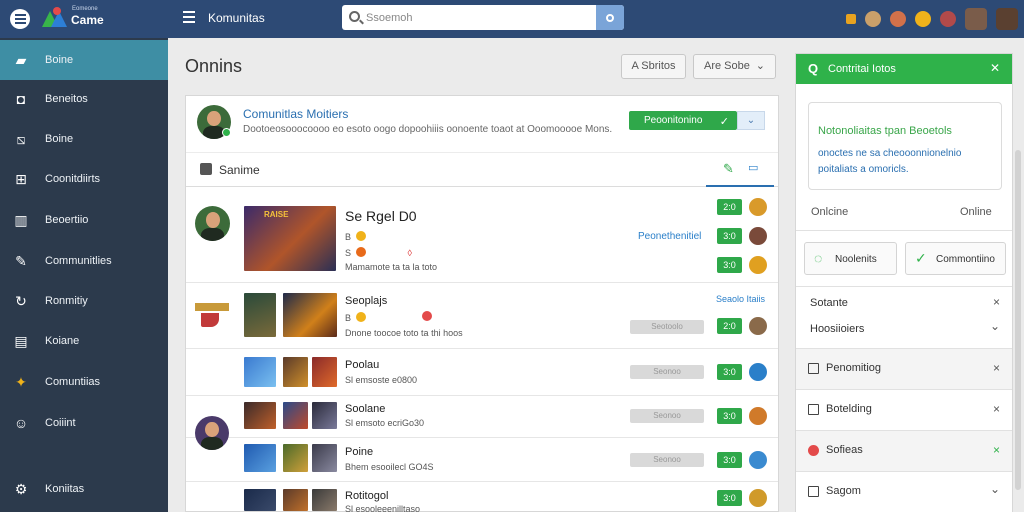 The image size is (1024, 512). I want to click on sidebar-item-boine: ▰ Boine, so click(84, 60).